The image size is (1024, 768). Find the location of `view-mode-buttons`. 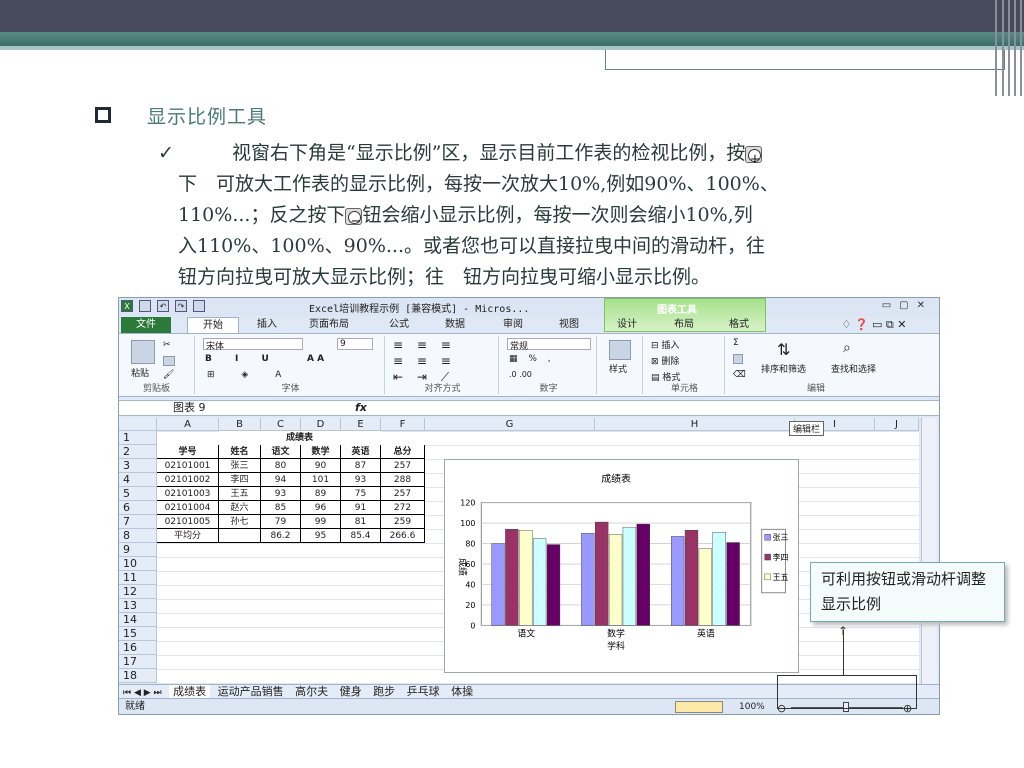

view-mode-buttons is located at coordinates (699, 707).